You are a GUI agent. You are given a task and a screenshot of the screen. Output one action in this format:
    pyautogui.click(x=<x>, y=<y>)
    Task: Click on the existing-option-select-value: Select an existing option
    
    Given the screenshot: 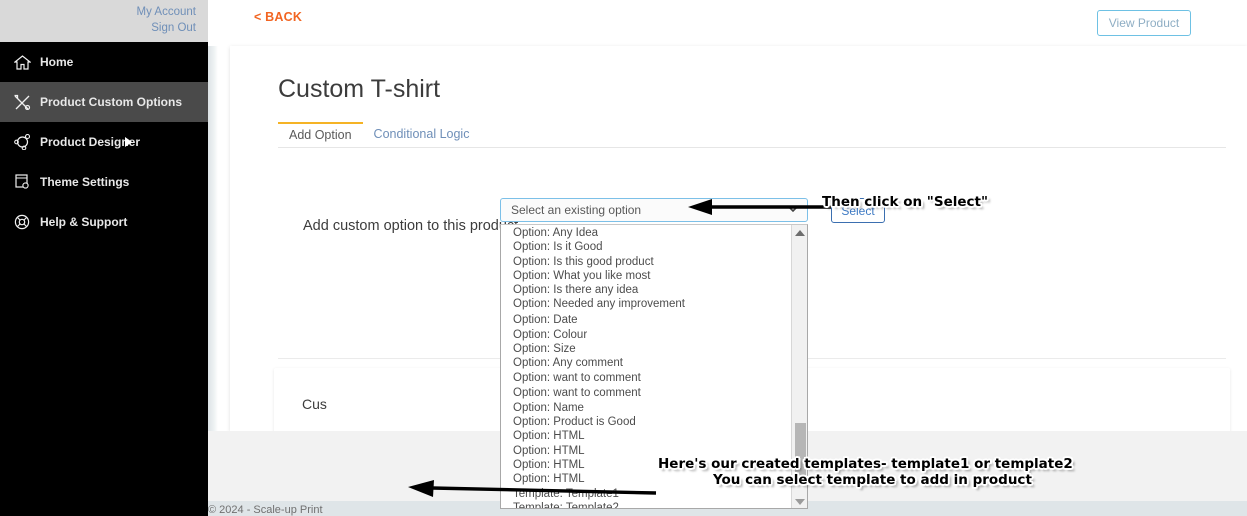 What is the action you would take?
    pyautogui.click(x=576, y=210)
    